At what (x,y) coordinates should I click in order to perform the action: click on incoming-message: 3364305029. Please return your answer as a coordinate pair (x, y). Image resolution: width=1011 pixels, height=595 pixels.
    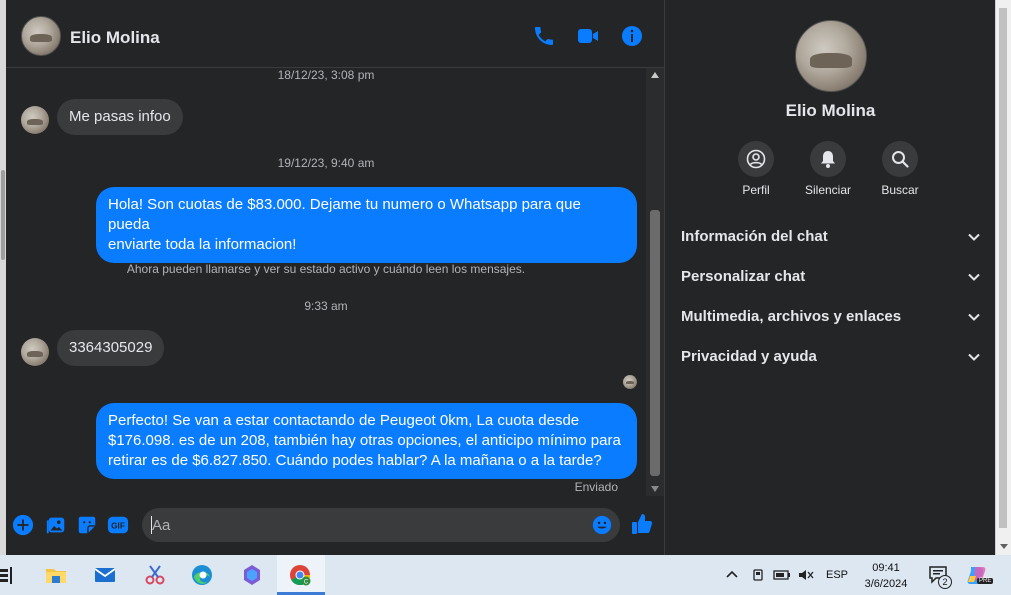
    Looking at the image, I should click on (111, 348).